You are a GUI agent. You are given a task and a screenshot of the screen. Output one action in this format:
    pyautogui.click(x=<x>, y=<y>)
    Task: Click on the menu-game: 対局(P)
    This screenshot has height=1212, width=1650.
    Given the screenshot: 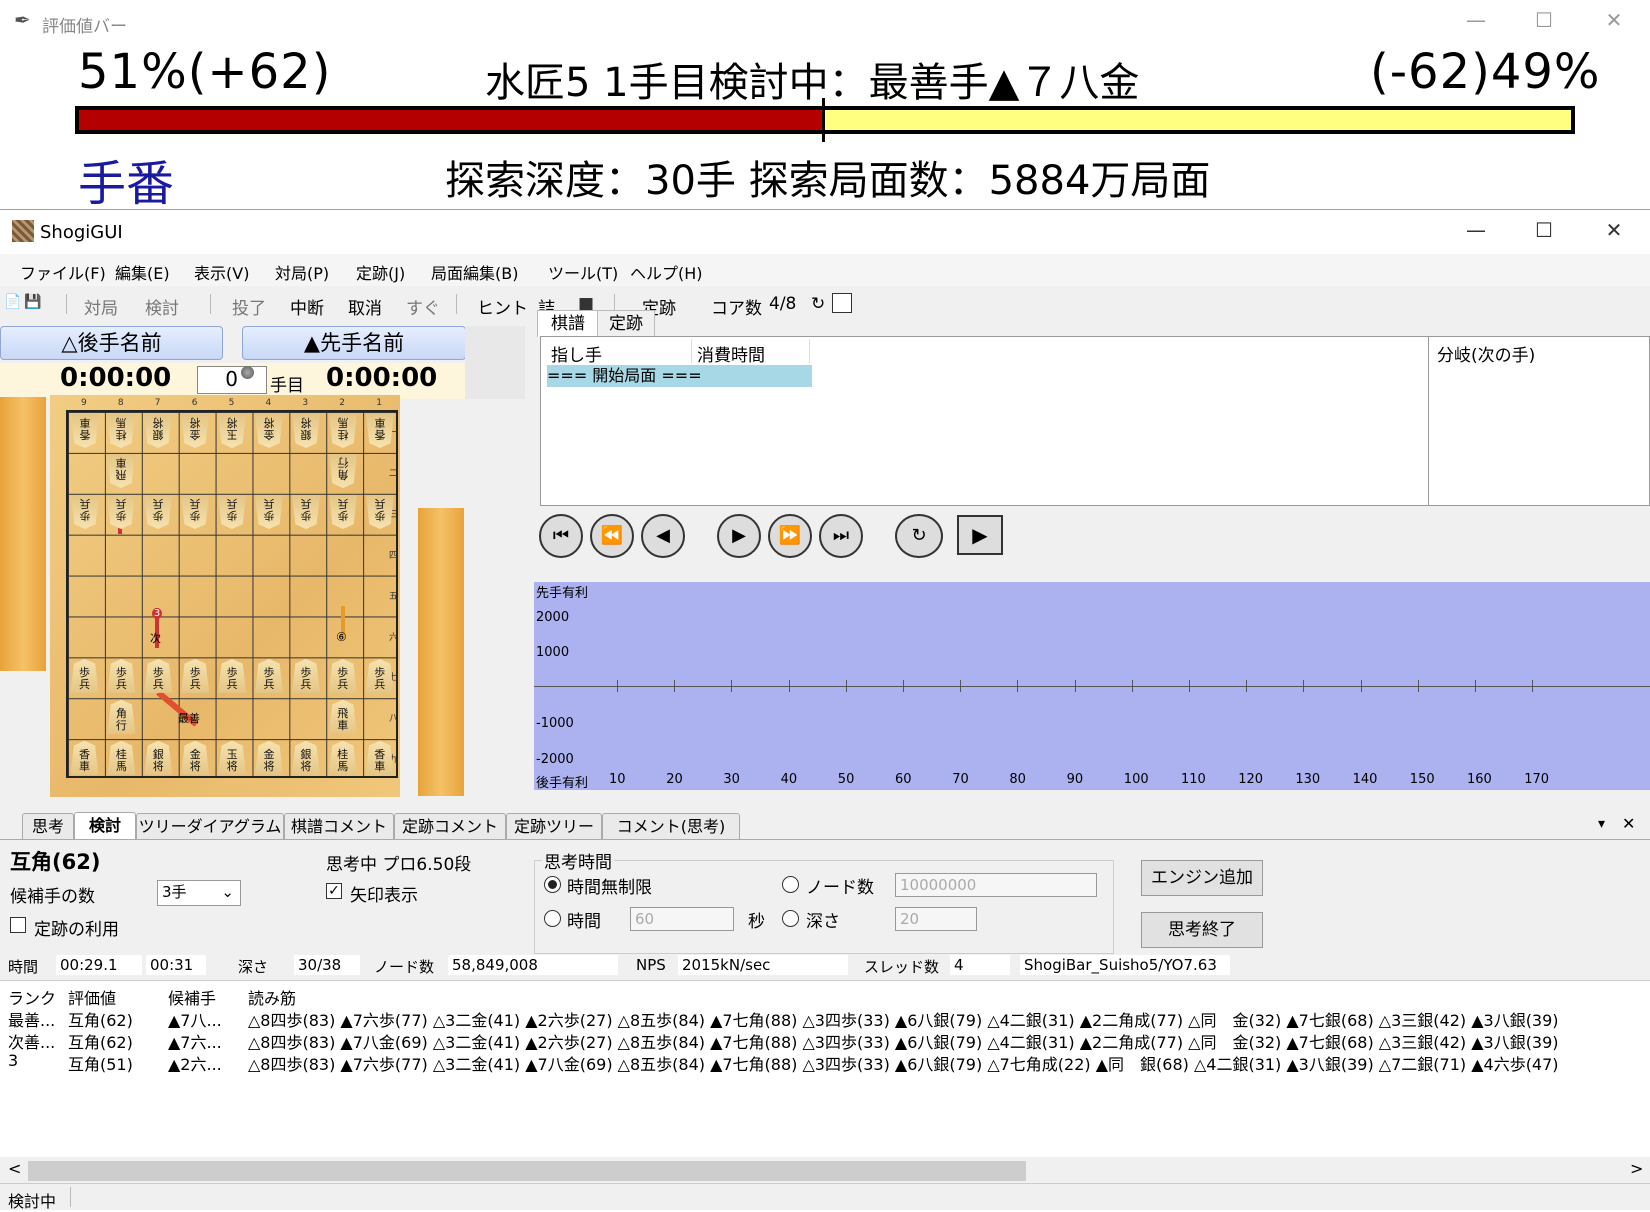 What is the action you would take?
    pyautogui.click(x=302, y=272)
    